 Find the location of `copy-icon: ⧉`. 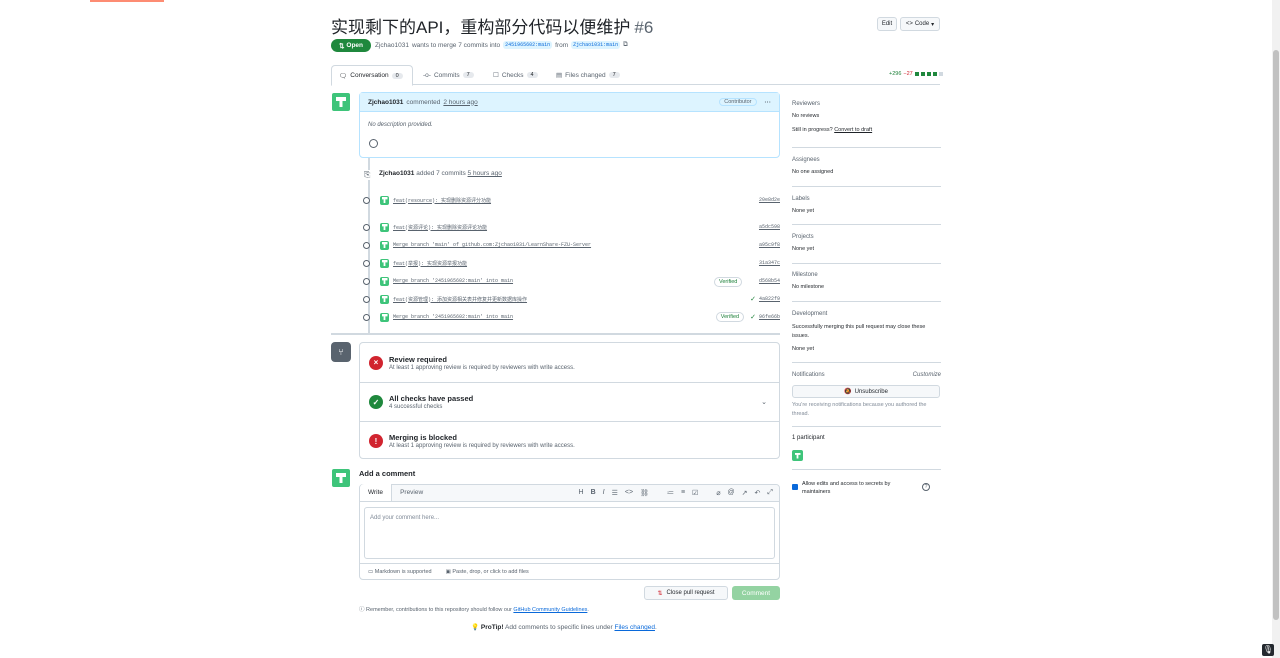

copy-icon: ⧉ is located at coordinates (625, 45).